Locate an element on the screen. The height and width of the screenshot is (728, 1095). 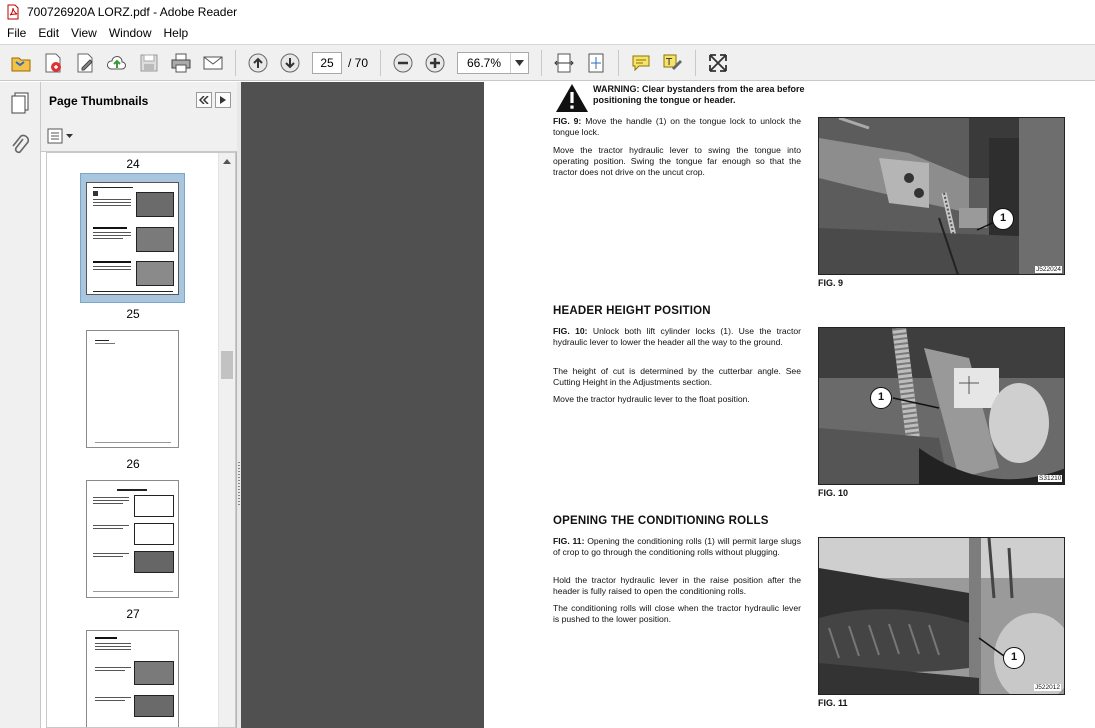
fit-page-icon is located at coordinates (596, 62).